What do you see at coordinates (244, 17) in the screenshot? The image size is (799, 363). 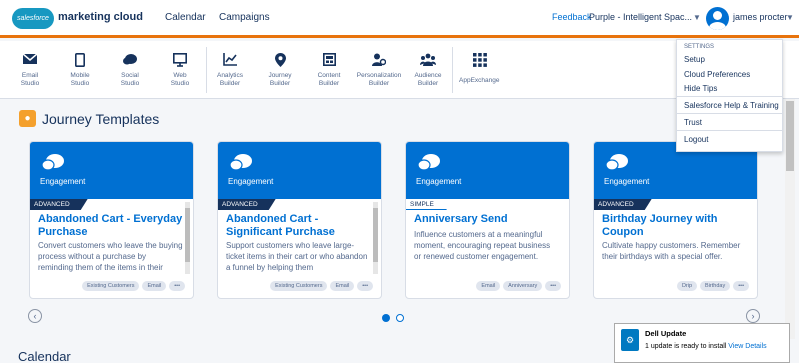 I see `nav-campaigns: Campaigns` at bounding box center [244, 17].